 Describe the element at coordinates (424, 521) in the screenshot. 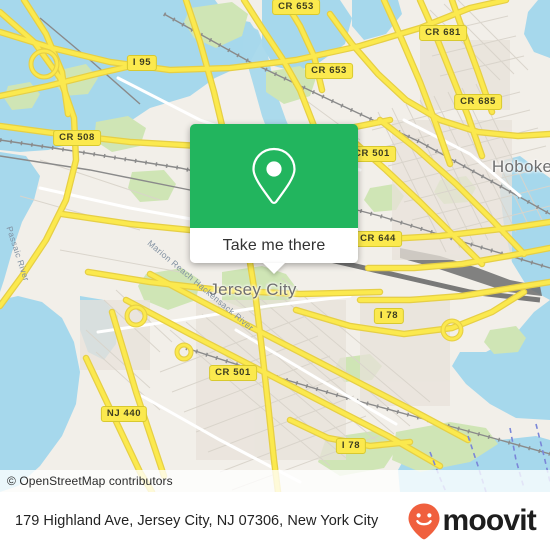

I see `moovit-smiley-pin-icon` at that location.